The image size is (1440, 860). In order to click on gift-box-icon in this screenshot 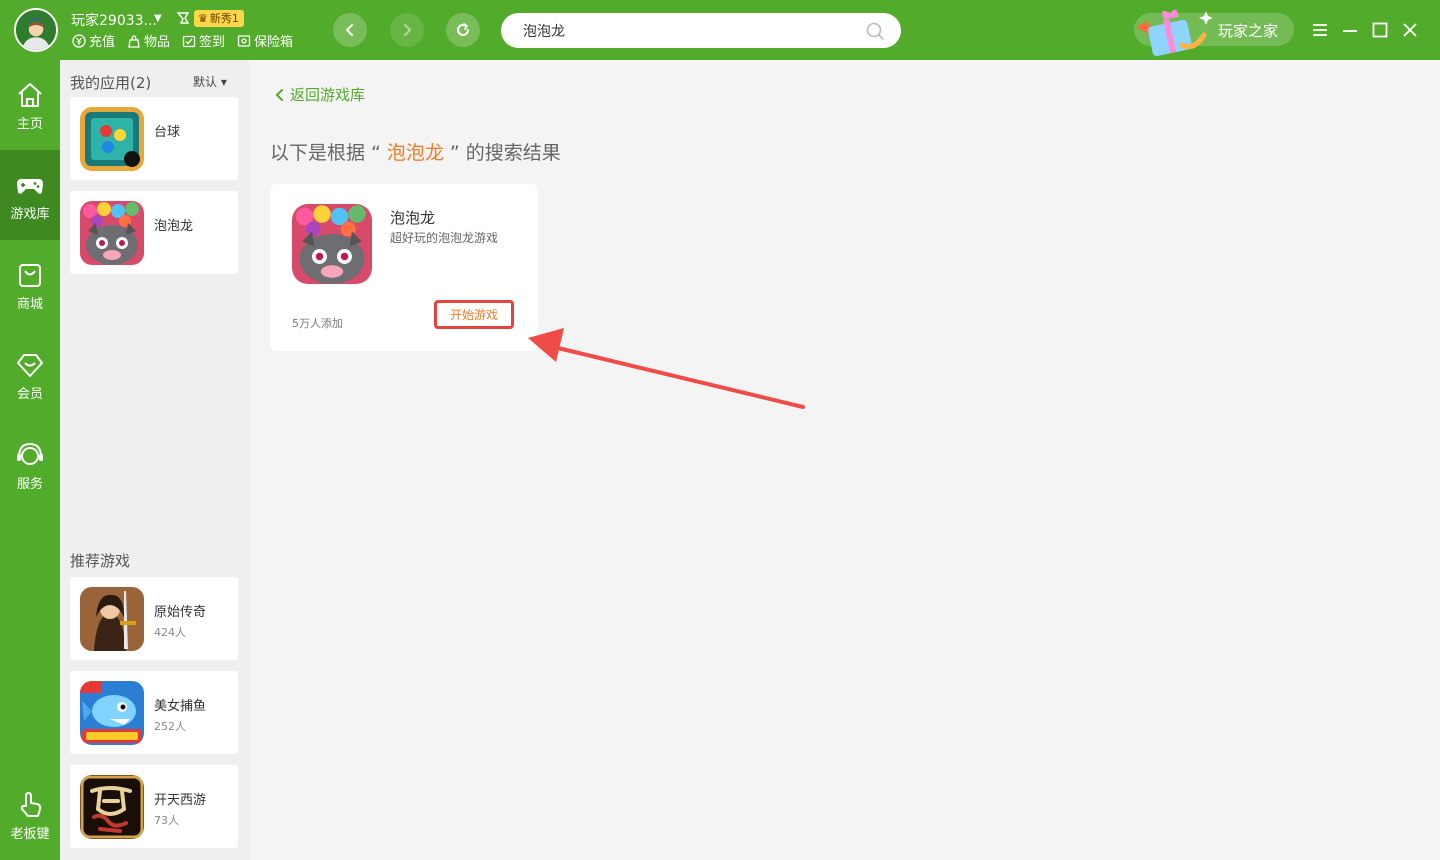, I will do `click(1174, 33)`.